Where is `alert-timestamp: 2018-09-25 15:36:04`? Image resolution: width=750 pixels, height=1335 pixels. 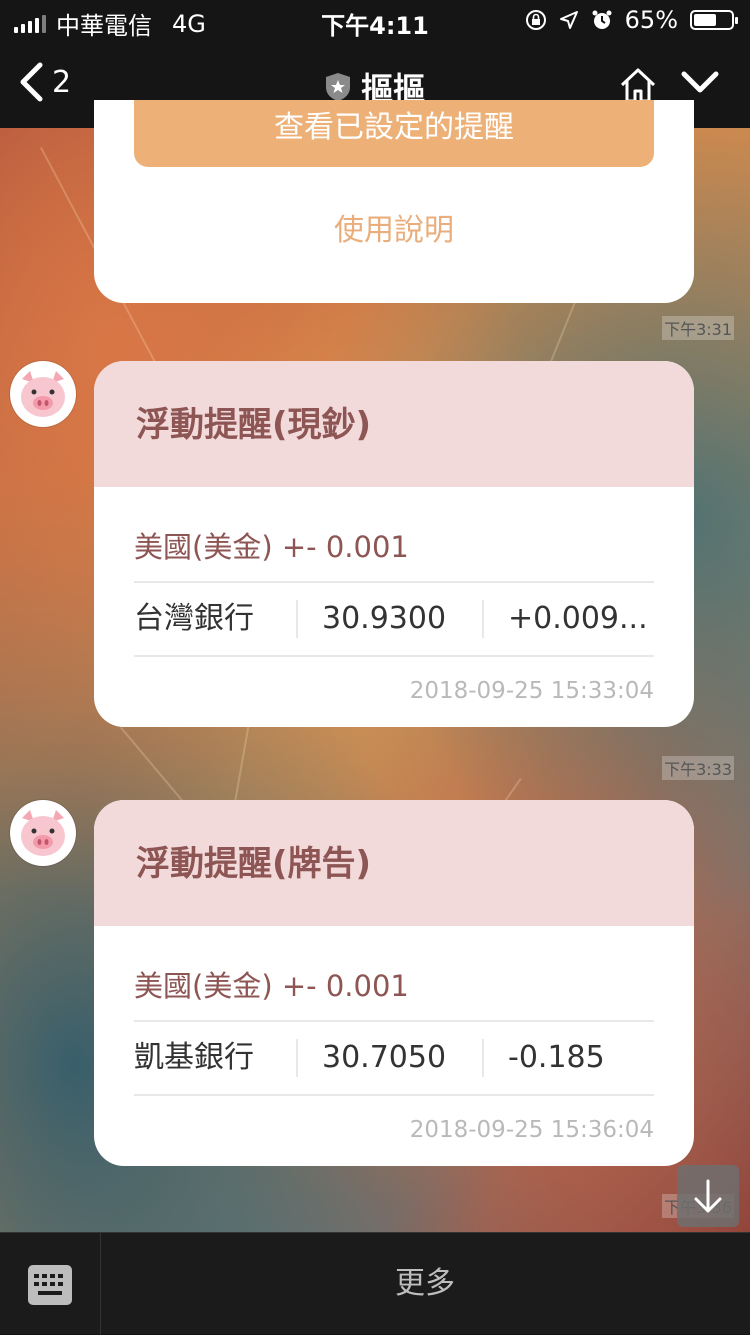 alert-timestamp: 2018-09-25 15:36:04 is located at coordinates (531, 1130).